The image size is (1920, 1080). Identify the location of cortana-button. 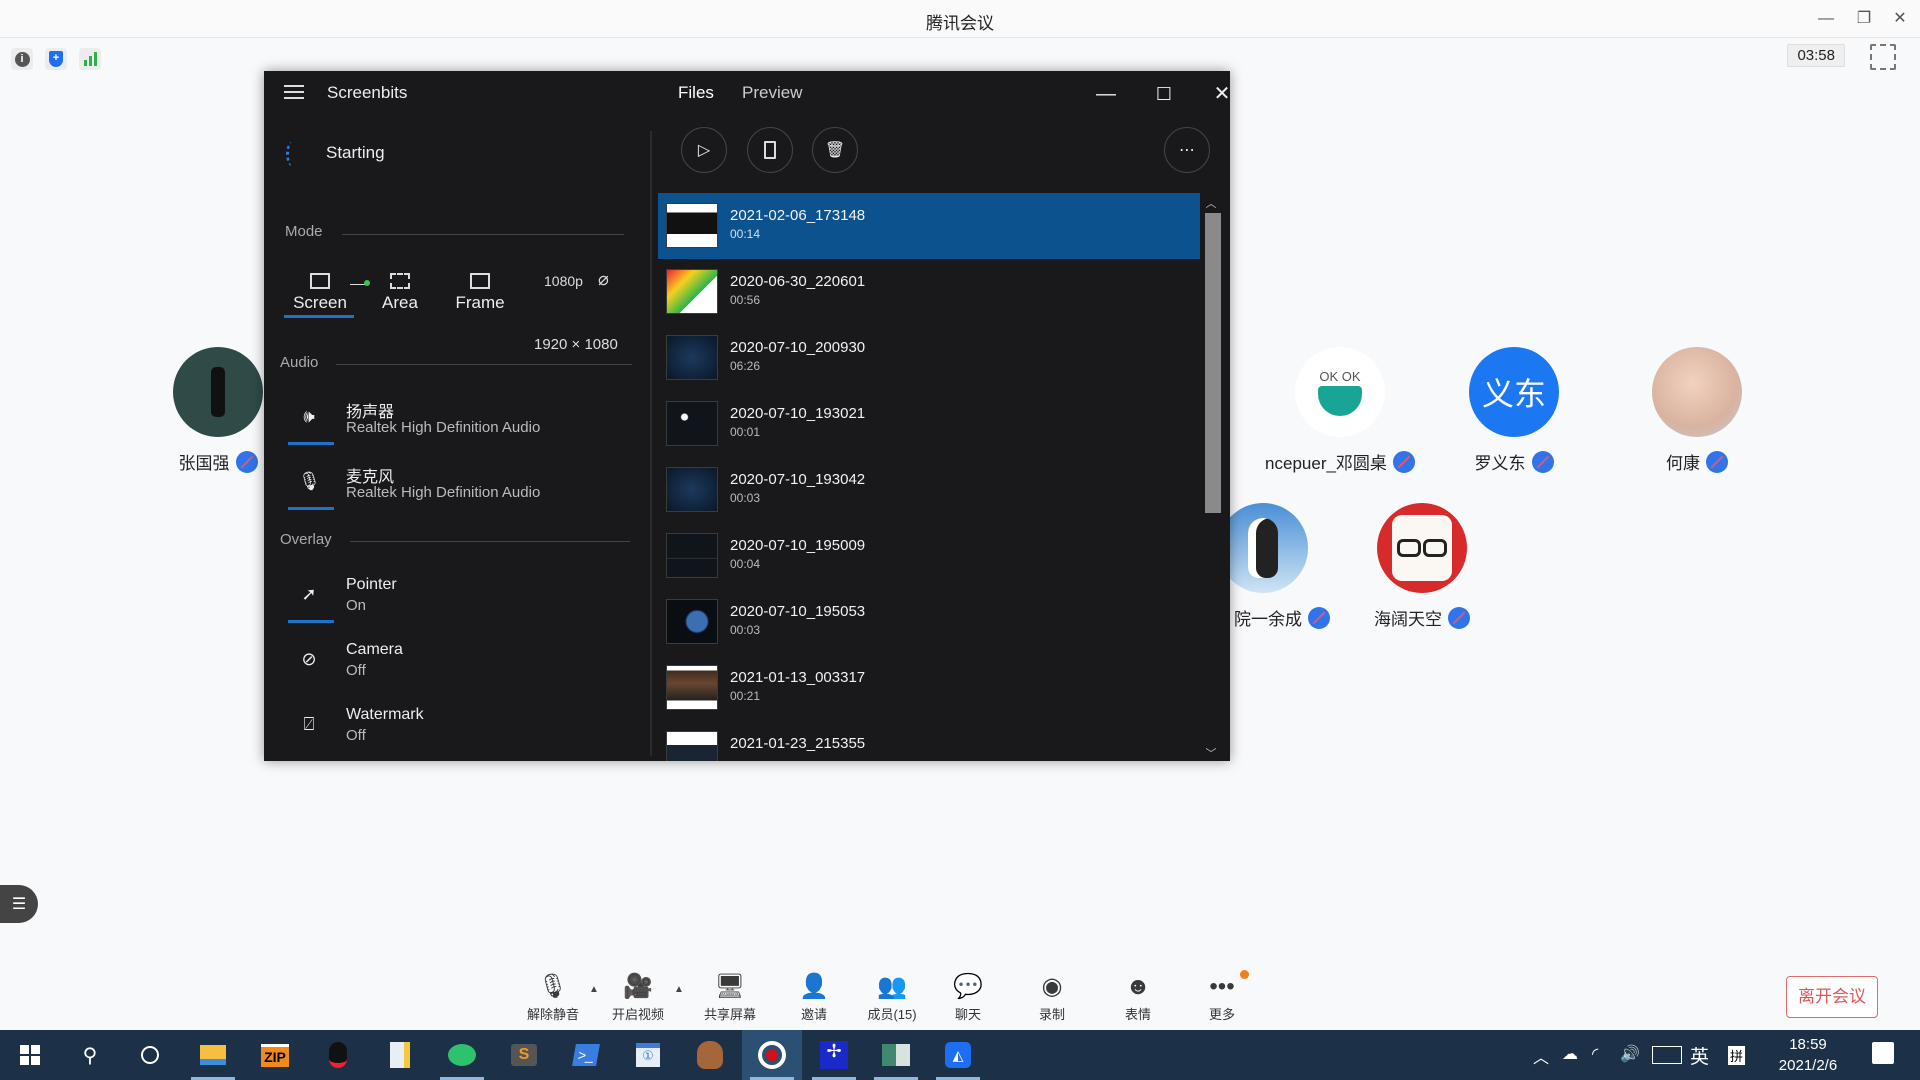
(150, 1055).